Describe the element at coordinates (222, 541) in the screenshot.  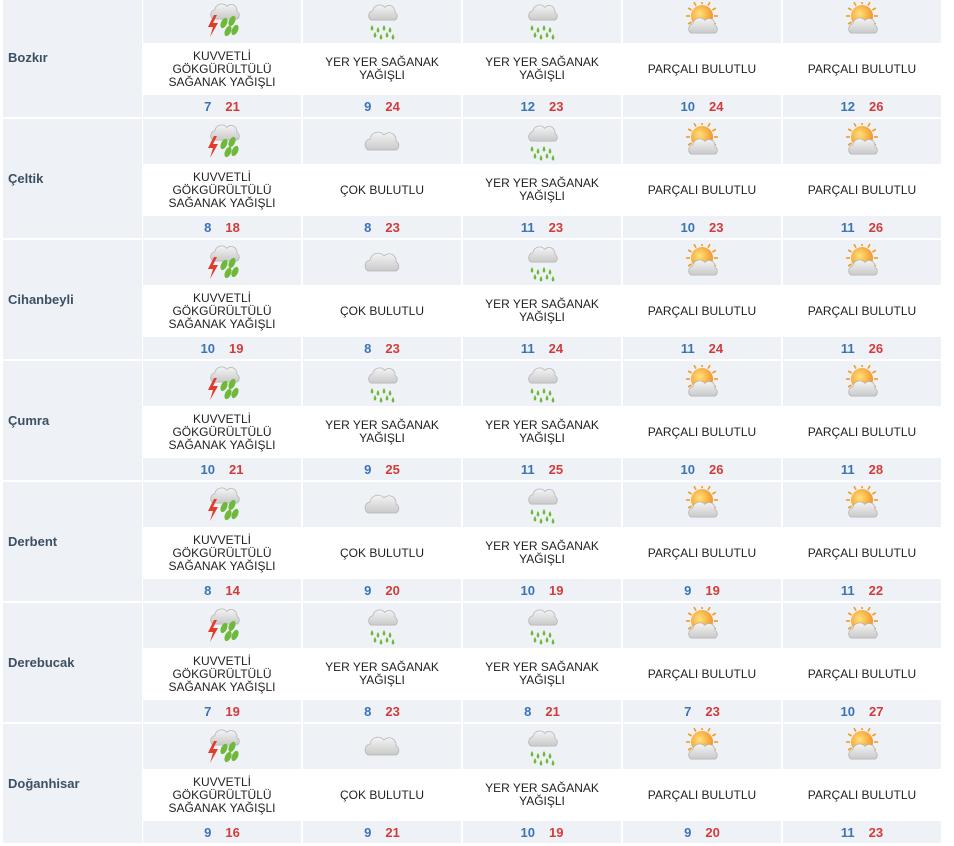
I see `forecast-day-cell: KUVVETLİ GÖKGÜRÜLTÜLÜ SAĞANAK YAĞIŞLI 8 14` at that location.